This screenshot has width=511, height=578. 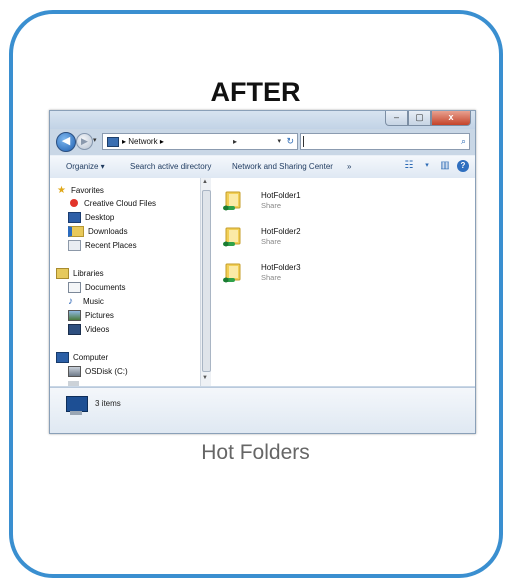 What do you see at coordinates (200, 141) in the screenshot?
I see `address-bar: ▸ Network ▸ ▸ ▾ ↻` at bounding box center [200, 141].